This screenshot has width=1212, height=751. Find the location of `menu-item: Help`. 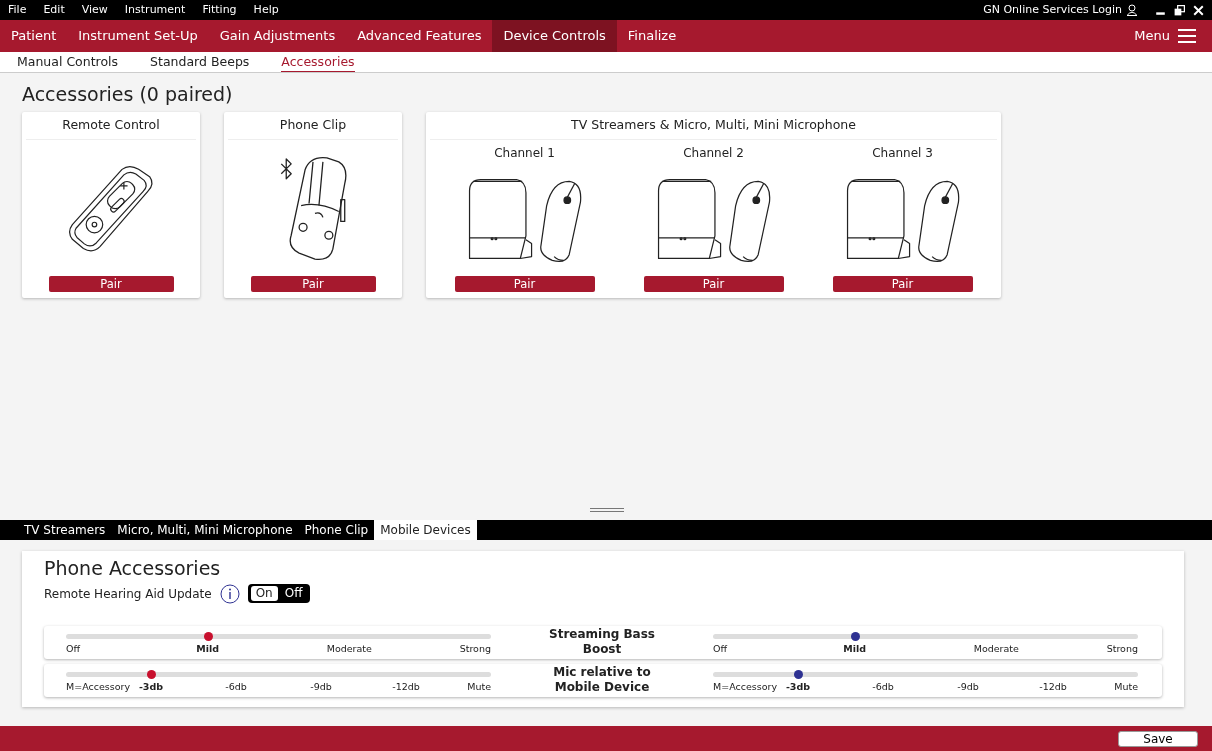

menu-item: Help is located at coordinates (266, 10).